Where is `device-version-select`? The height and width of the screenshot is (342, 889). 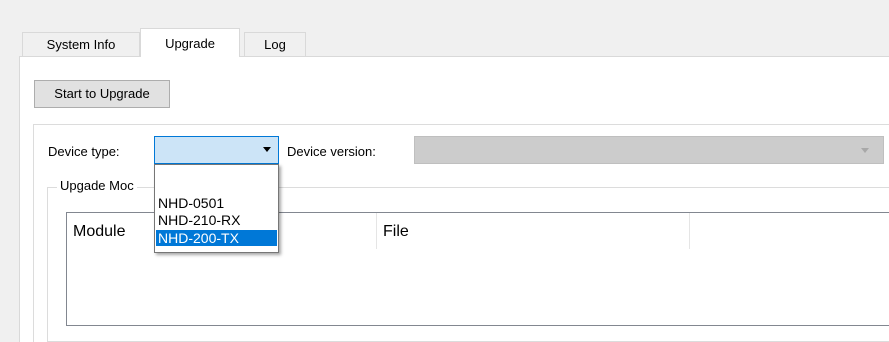 device-version-select is located at coordinates (649, 150).